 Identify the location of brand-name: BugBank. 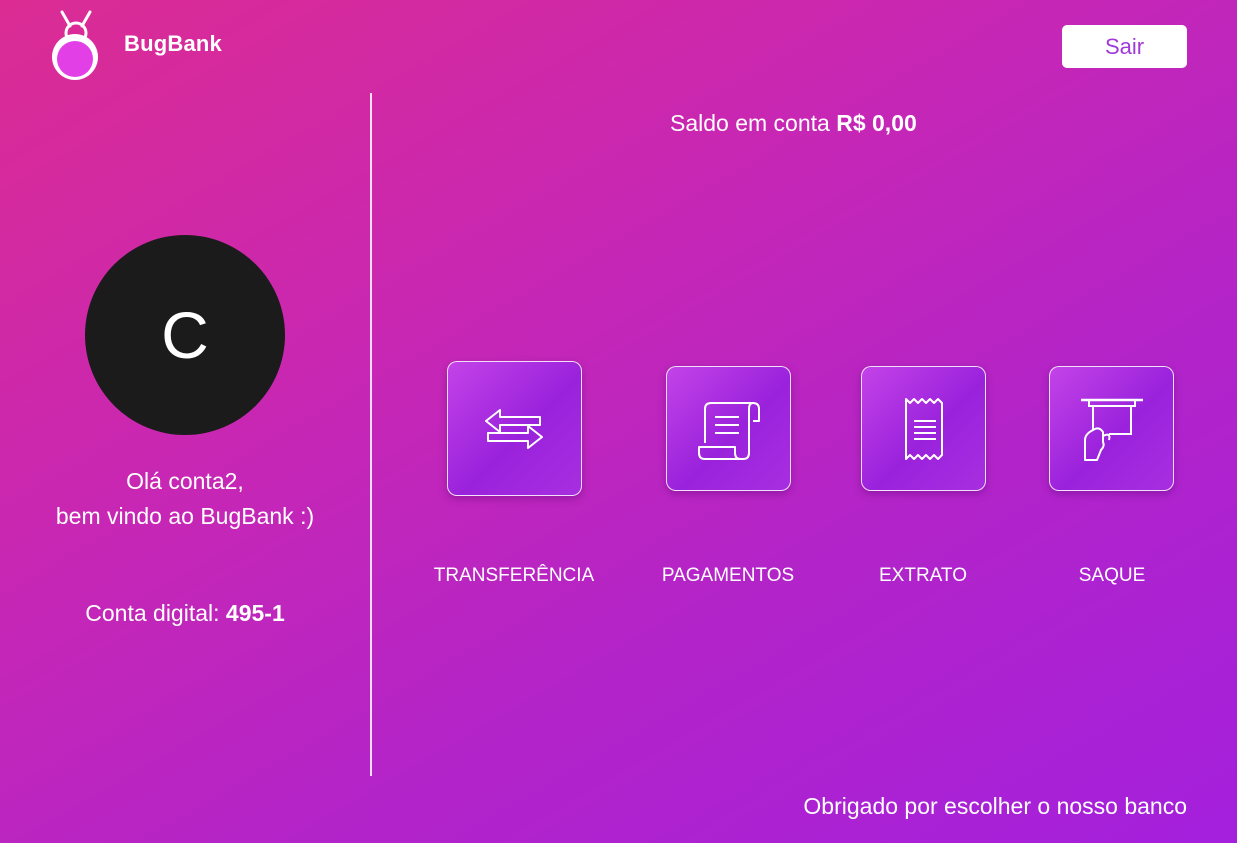
(173, 43).